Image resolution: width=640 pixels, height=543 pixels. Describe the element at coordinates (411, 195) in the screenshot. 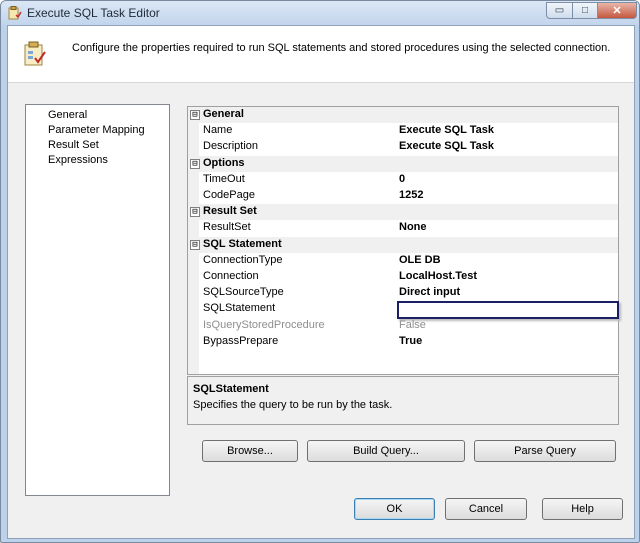

I see `property-value: 1252` at that location.